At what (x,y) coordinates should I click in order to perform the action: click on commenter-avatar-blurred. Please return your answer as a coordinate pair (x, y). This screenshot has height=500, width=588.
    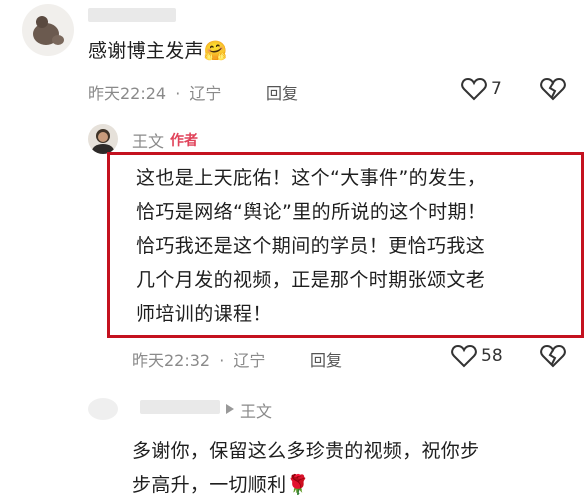
    Looking at the image, I should click on (103, 409).